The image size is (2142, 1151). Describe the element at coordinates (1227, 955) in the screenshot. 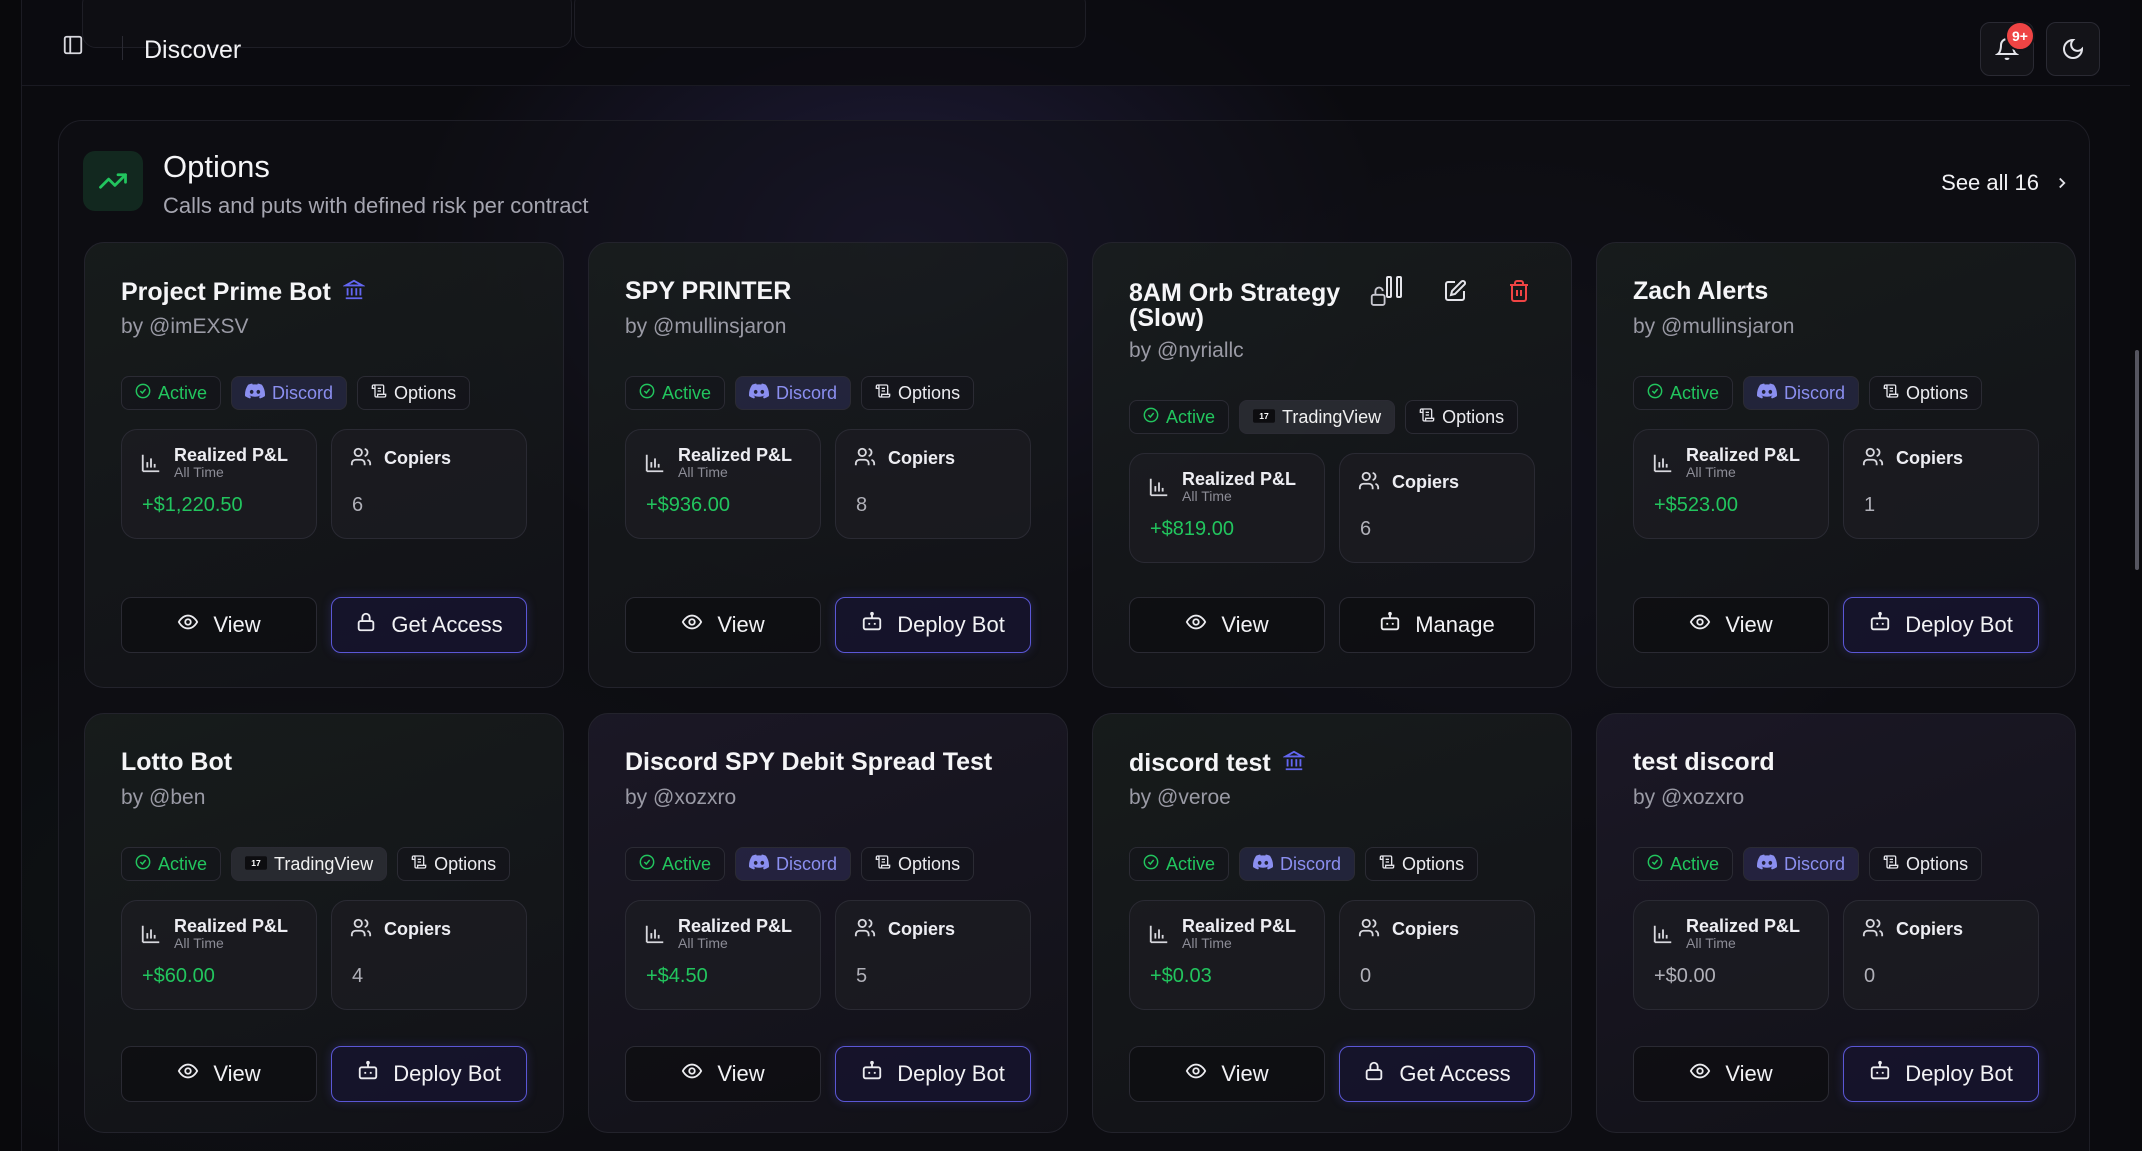

I see `pnl-stat: Realized P&L All Time +$0.03` at that location.